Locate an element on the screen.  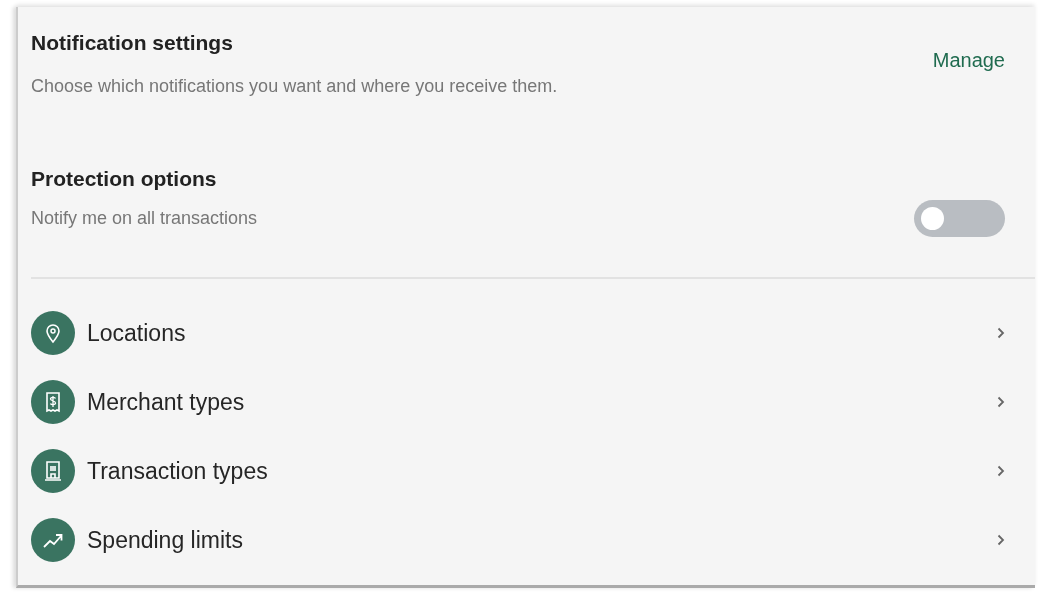
building-icon is located at coordinates (53, 471).